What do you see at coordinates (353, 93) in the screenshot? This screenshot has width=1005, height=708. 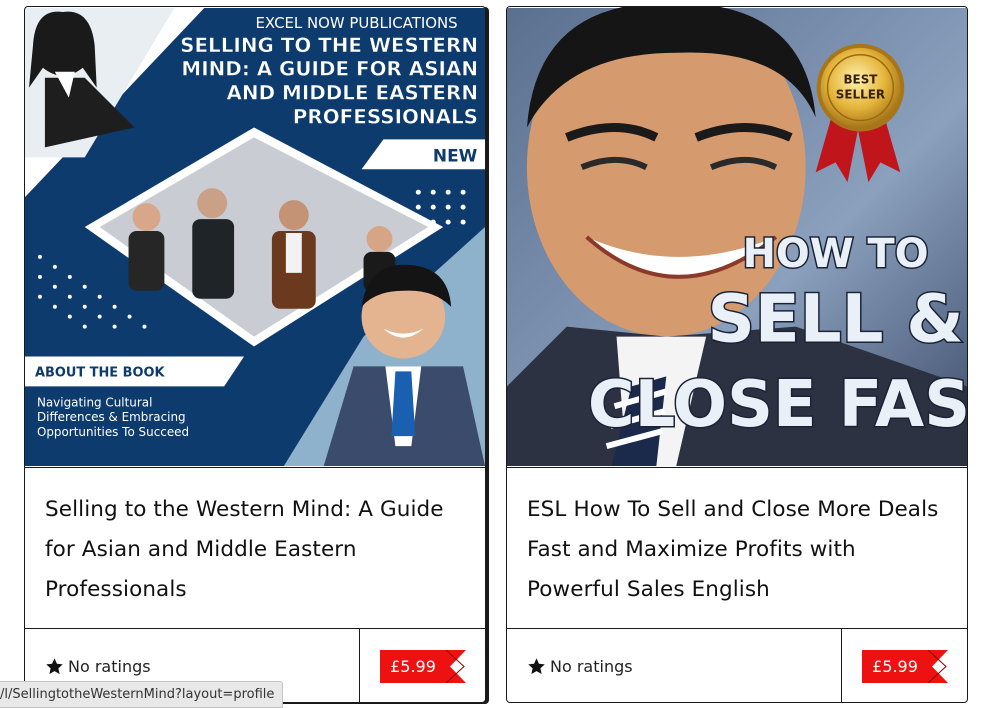 I see `cover-title-line: AND MIDDLE EASTERN` at bounding box center [353, 93].